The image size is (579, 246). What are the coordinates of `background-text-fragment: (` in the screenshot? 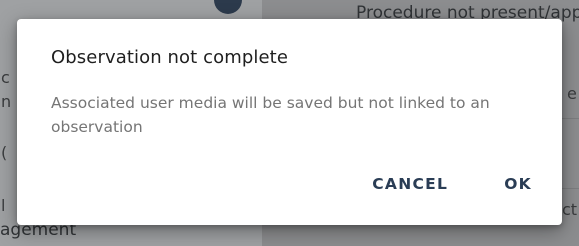 It's located at (4, 152).